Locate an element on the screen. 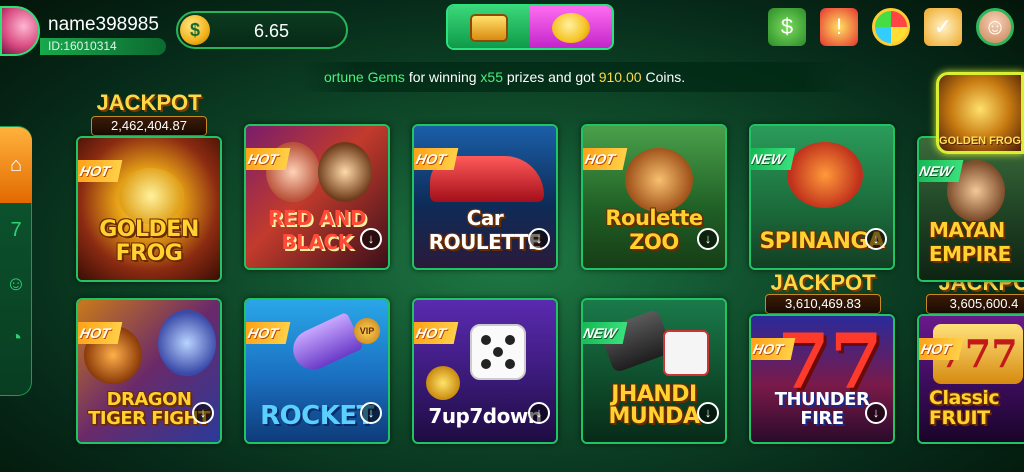  customer-support-icon: ☺ is located at coordinates (995, 27).